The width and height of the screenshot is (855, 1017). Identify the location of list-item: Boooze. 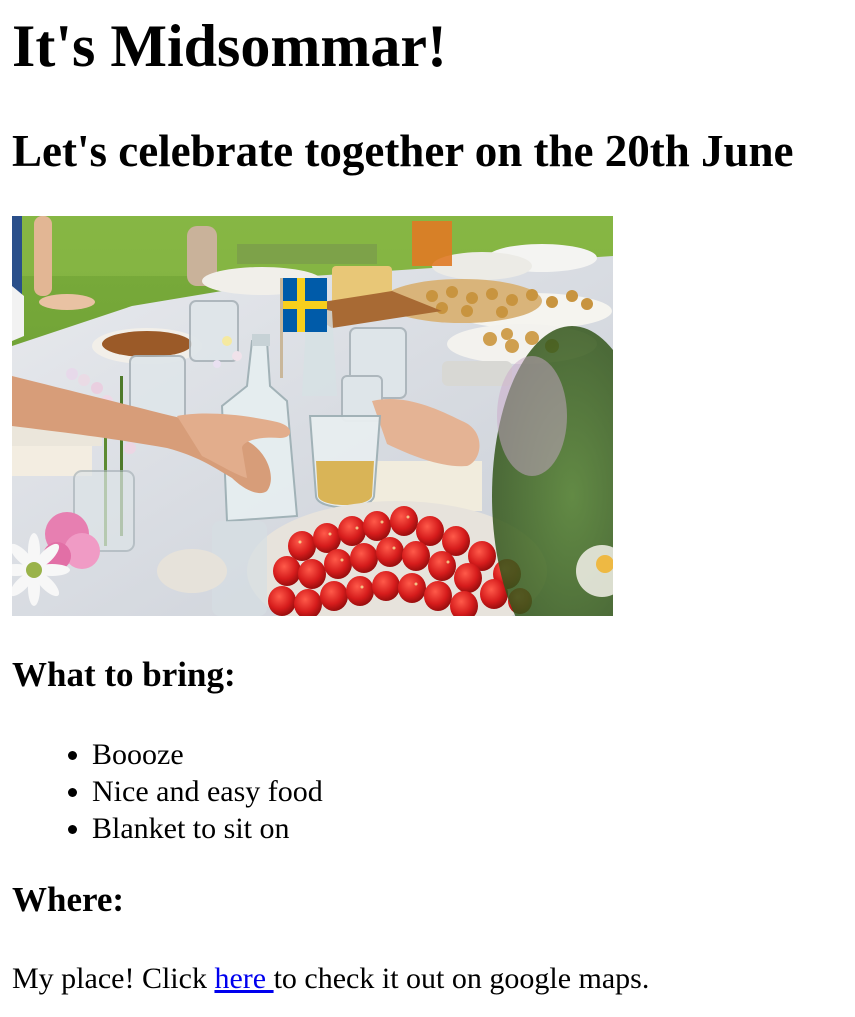
(473, 754).